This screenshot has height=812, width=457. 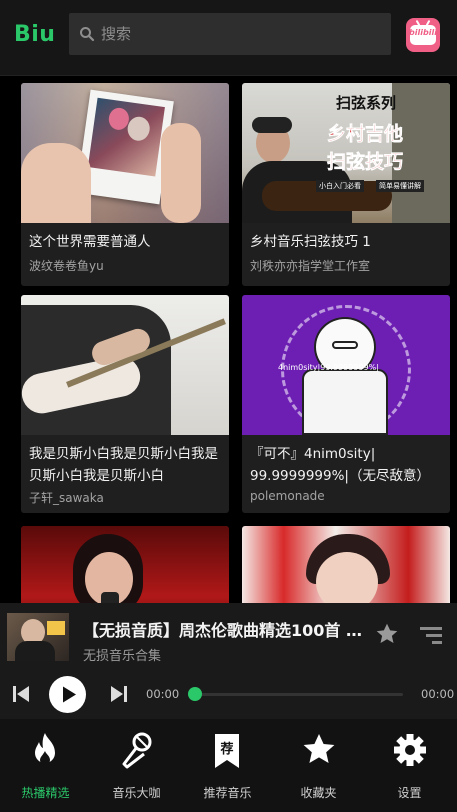 I want to click on search-box, so click(x=230, y=34).